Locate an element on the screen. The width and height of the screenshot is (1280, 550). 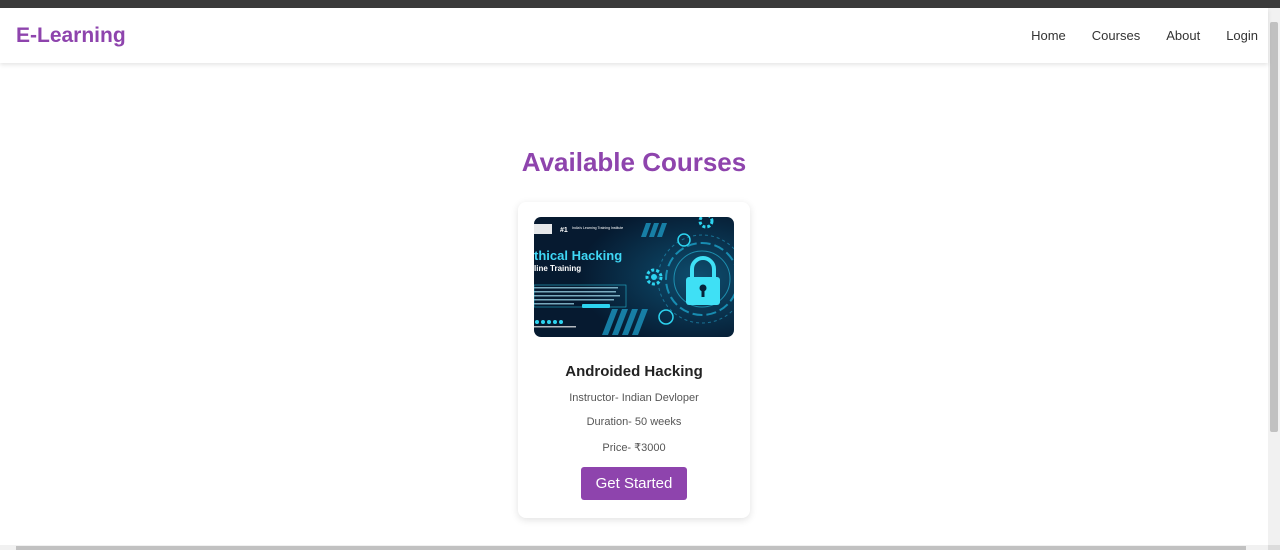
banner-subheadline: line Training is located at coordinates (557, 268).